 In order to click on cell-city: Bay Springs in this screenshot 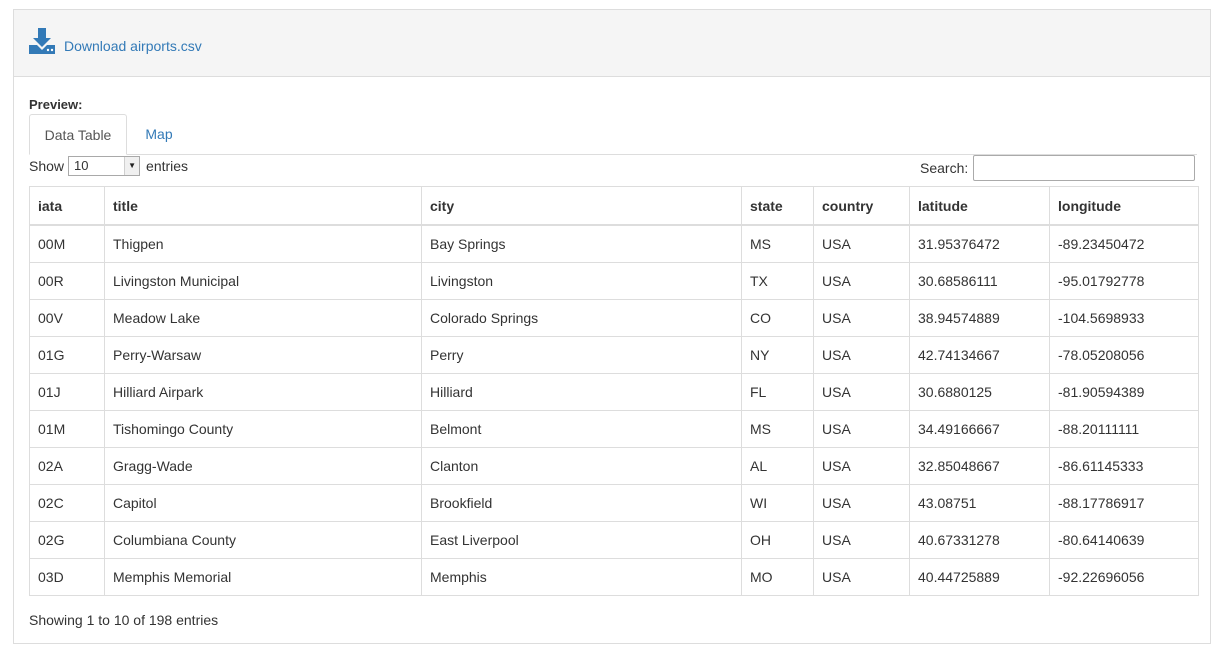, I will do `click(581, 243)`.